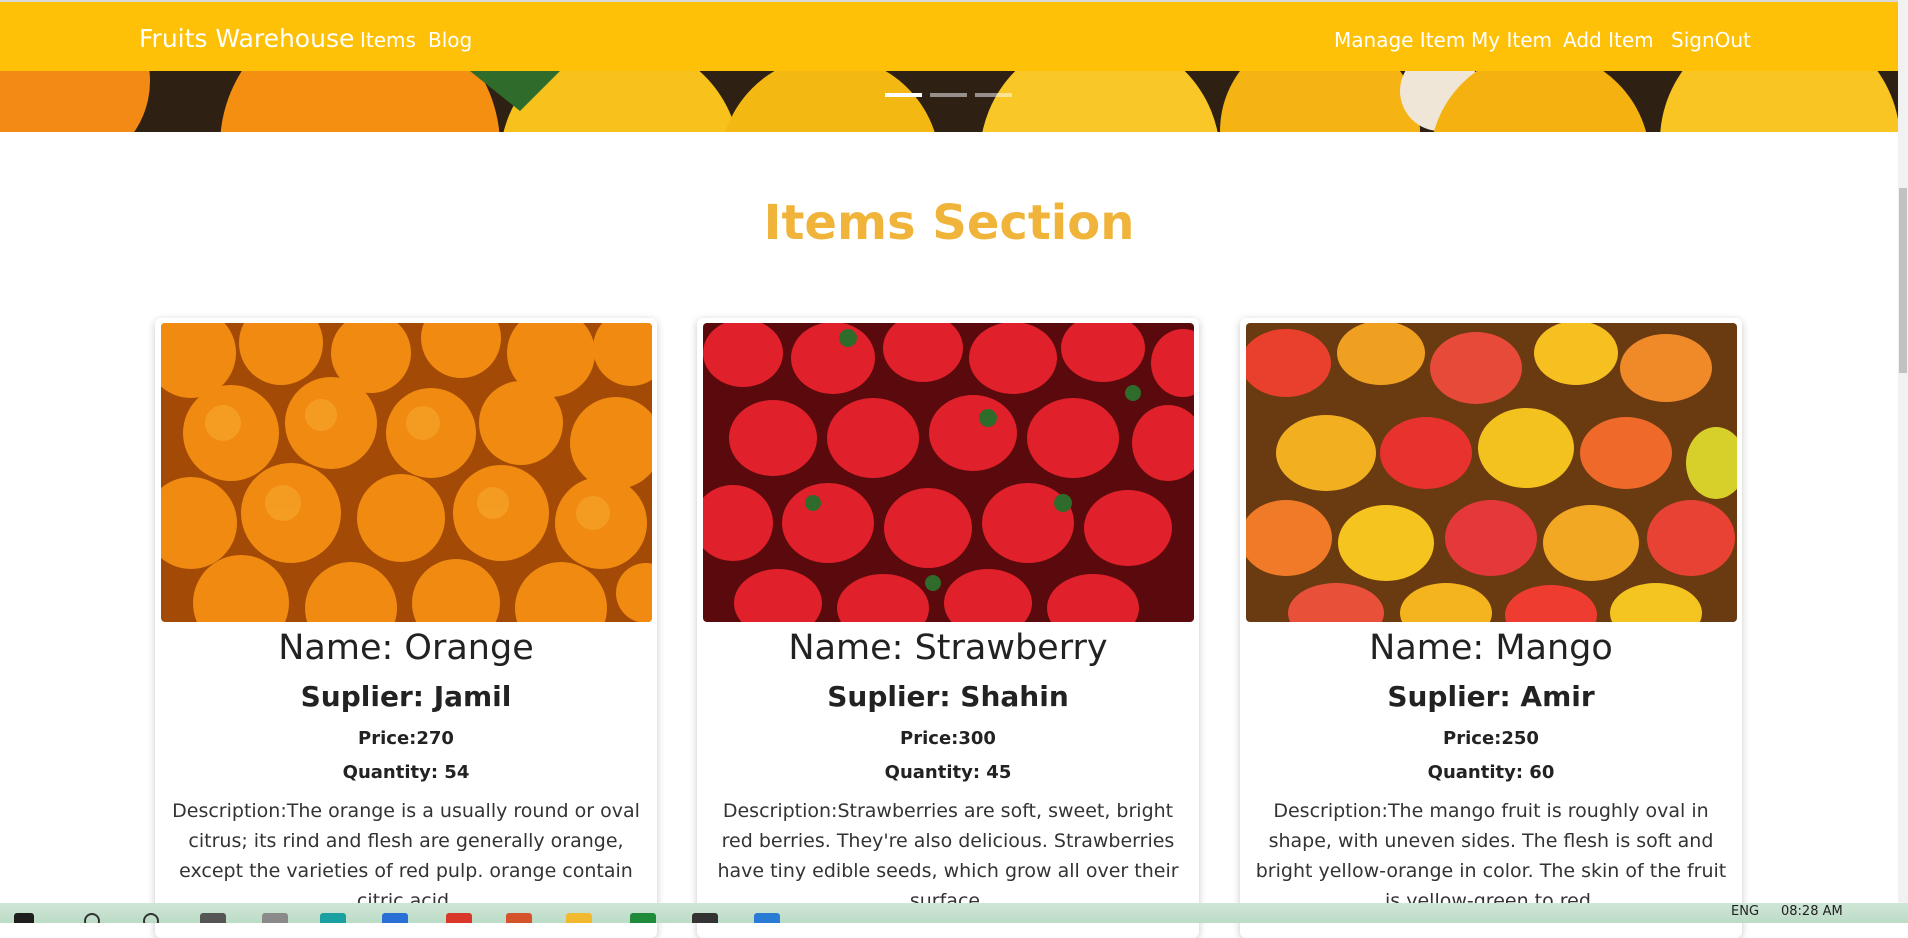 This screenshot has width=1908, height=938. What do you see at coordinates (1491, 696) in the screenshot?
I see `item-supplier: Suplier: Amir` at bounding box center [1491, 696].